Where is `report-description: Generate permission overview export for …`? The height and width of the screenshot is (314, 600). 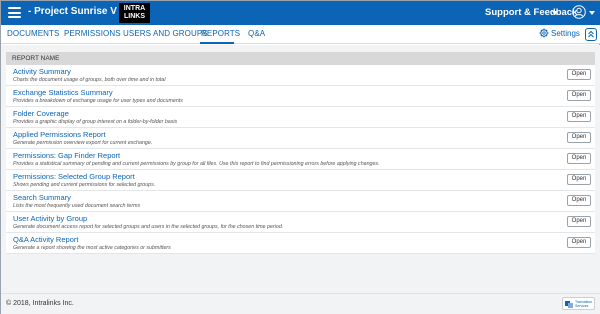 report-description: Generate permission overview export for … is located at coordinates (83, 143).